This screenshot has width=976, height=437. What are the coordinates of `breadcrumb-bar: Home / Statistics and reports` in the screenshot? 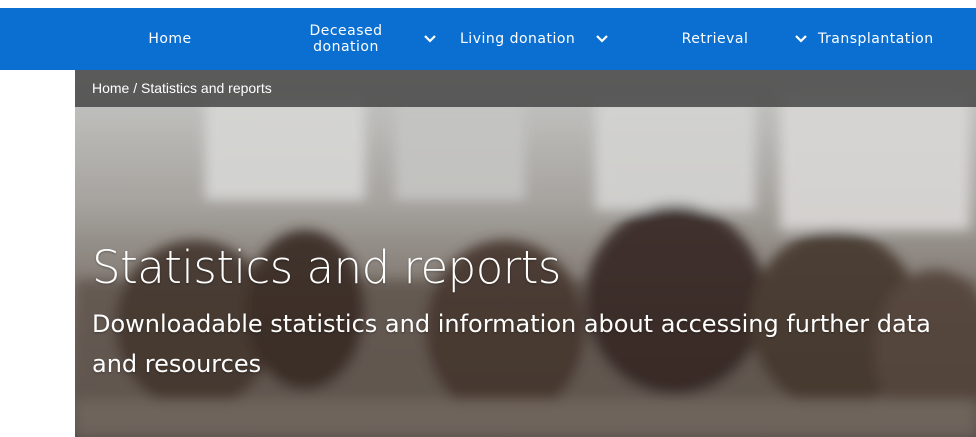 It's located at (525, 88).